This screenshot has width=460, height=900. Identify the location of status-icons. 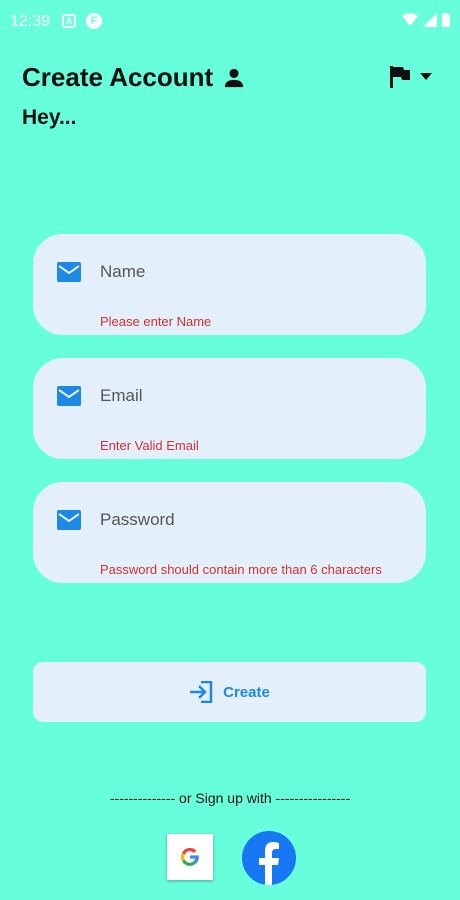
(426, 20).